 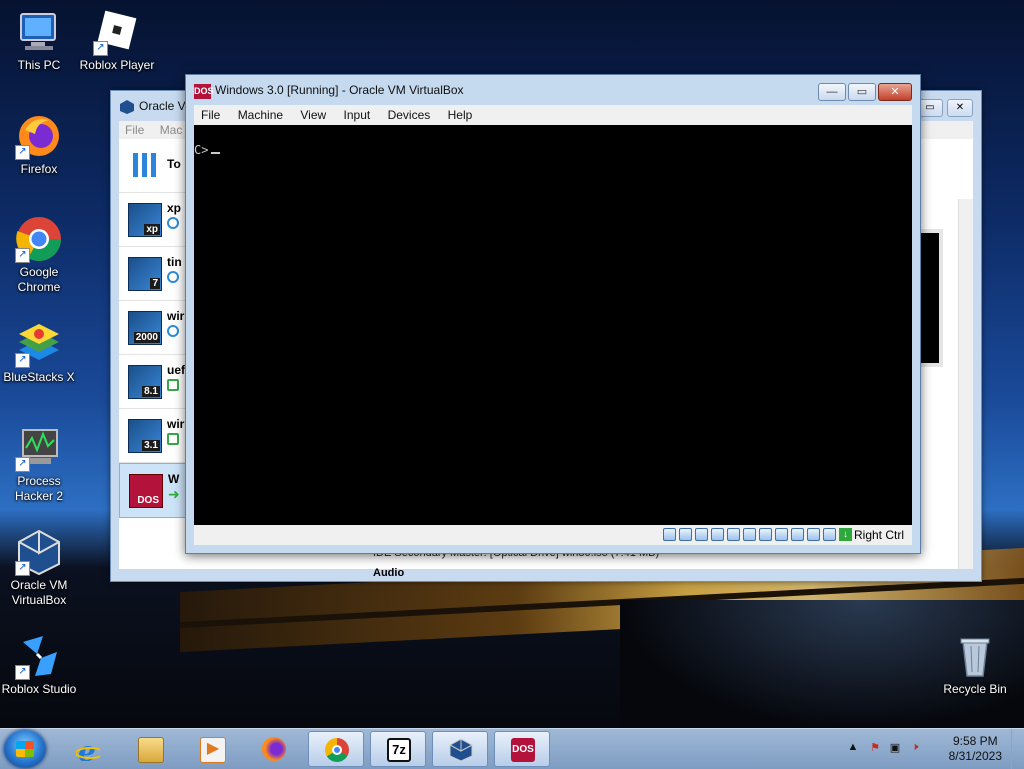 What do you see at coordinates (960, 108) in the screenshot?
I see `manager-close-button: ✕` at bounding box center [960, 108].